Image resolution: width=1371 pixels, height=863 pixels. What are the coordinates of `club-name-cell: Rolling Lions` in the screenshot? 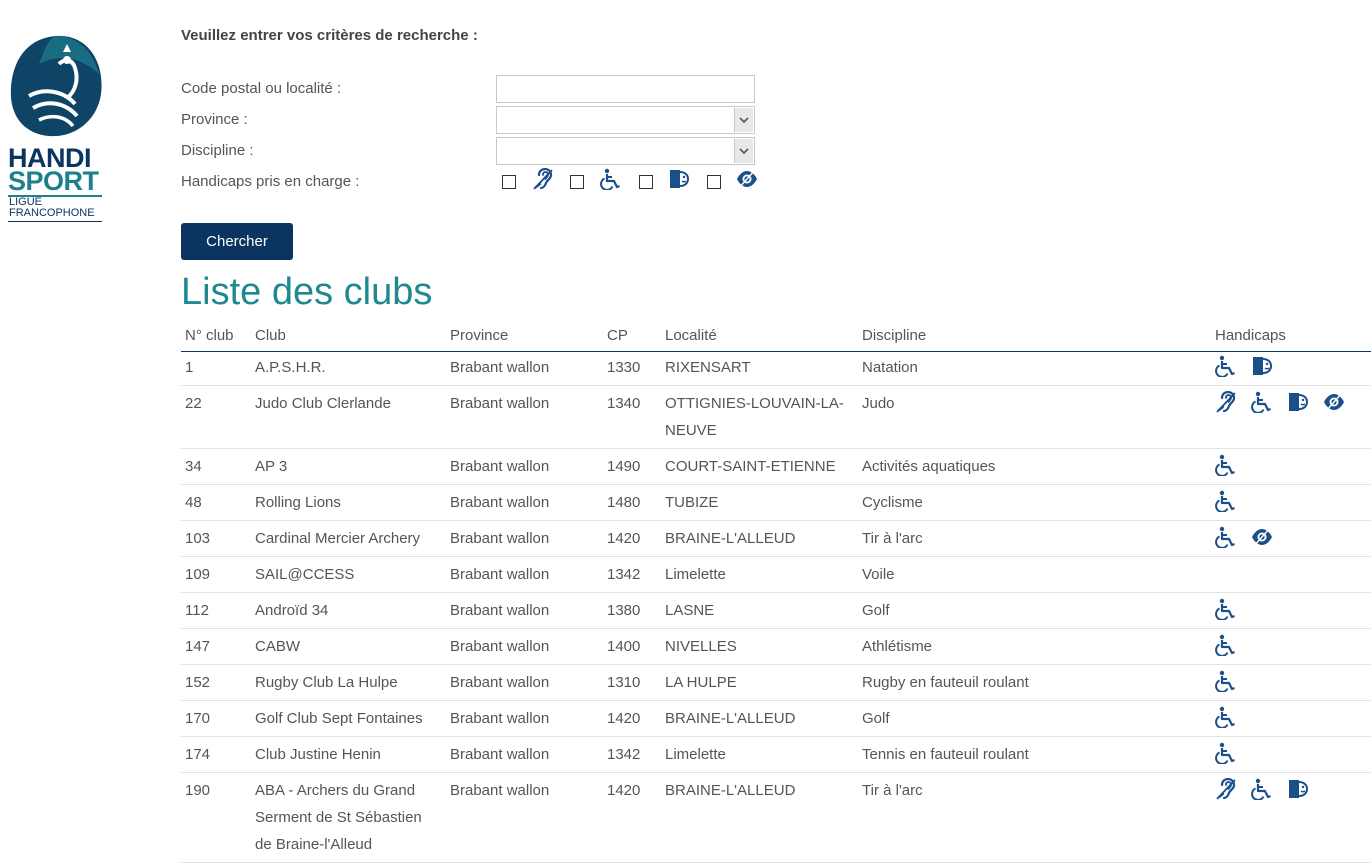 It's located at (348, 502).